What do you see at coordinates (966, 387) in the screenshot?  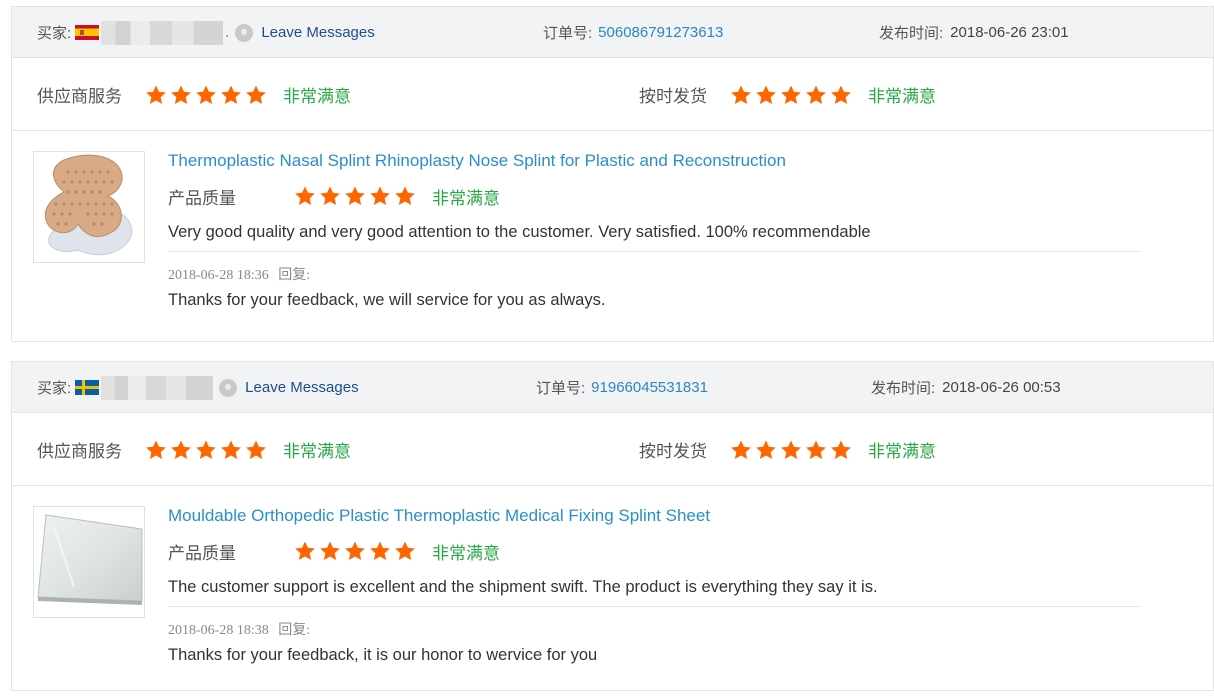 I see `publish-time: 发布时间: 2018-06-26 00:53` at bounding box center [966, 387].